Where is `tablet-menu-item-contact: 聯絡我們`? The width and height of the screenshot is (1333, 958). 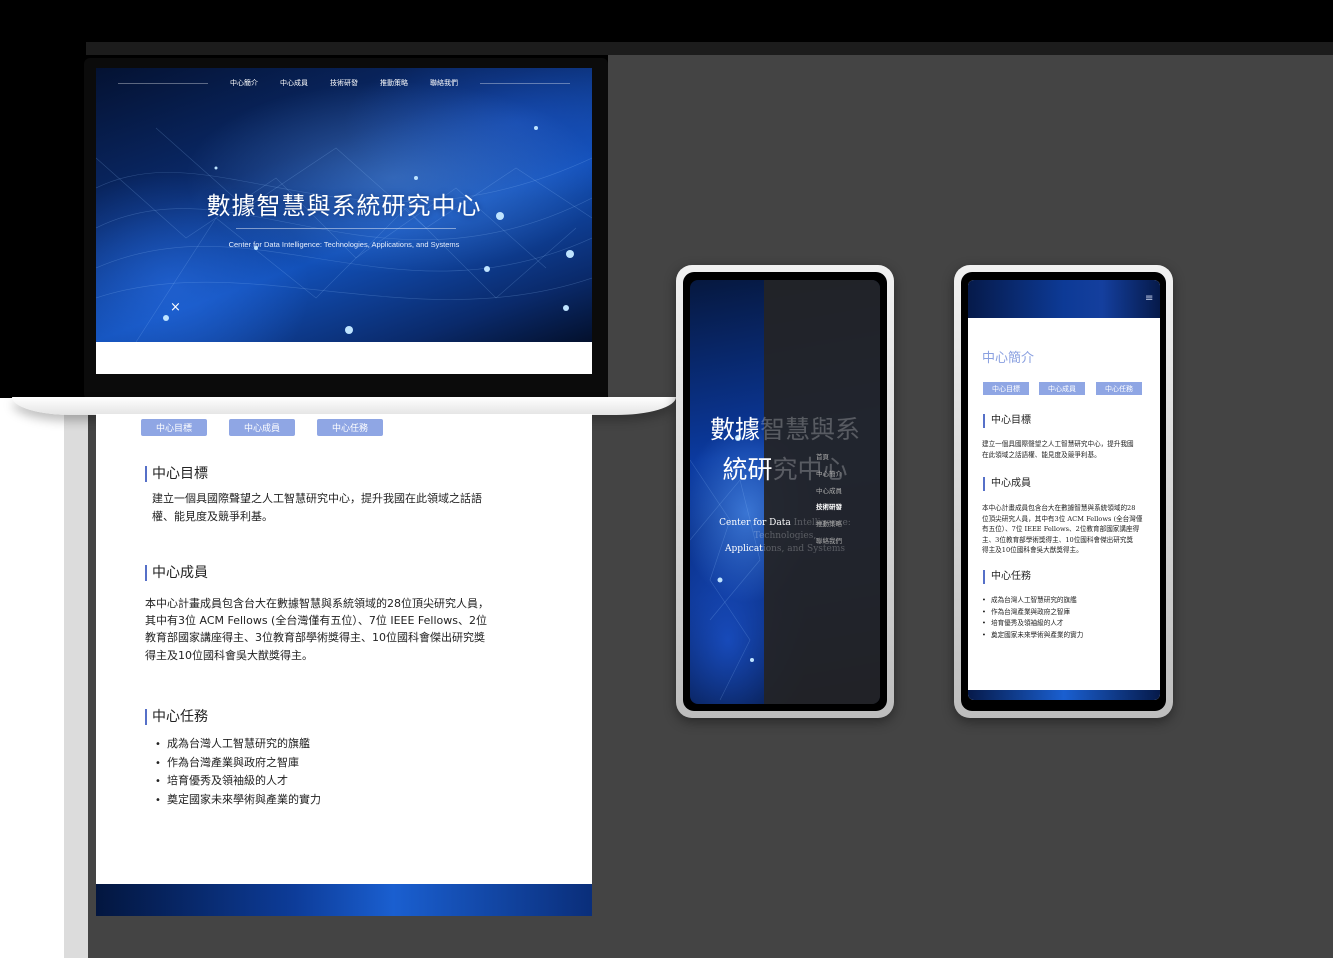 tablet-menu-item-contact: 聯絡我們 is located at coordinates (829, 541).